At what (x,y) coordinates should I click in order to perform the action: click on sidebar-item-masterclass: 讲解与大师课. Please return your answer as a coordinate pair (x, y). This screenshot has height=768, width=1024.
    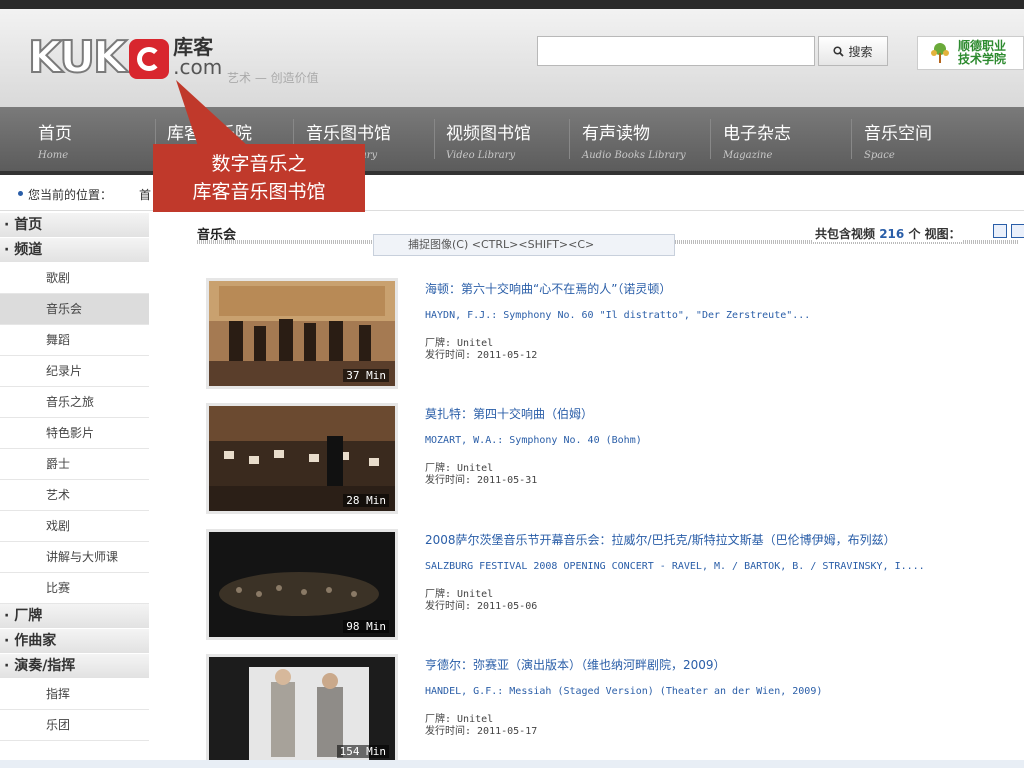
    Looking at the image, I should click on (74, 557).